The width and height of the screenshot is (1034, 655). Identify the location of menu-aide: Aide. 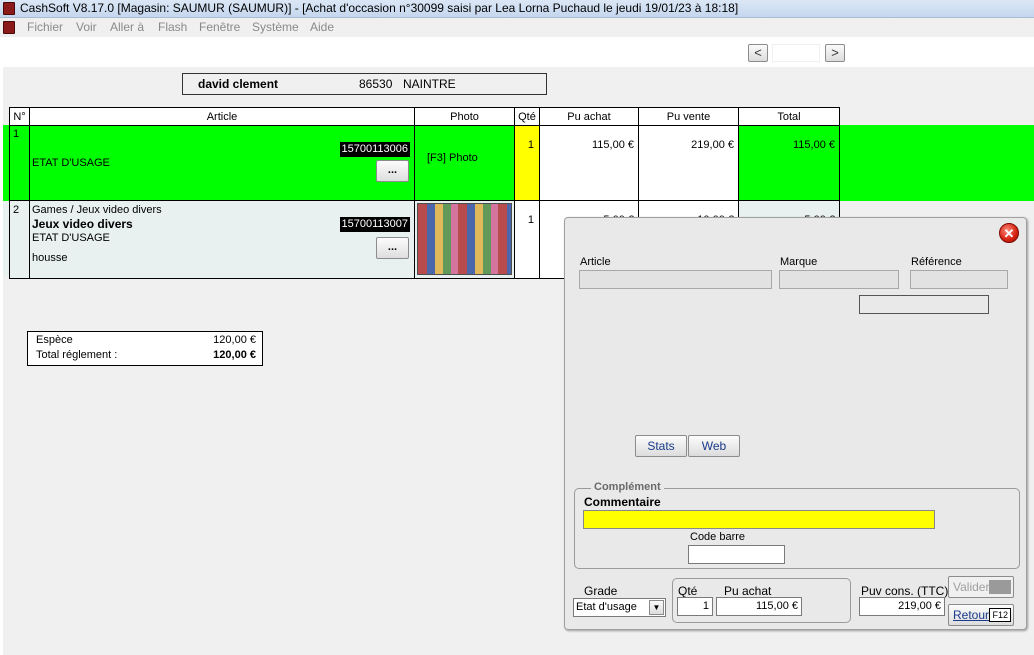
(322, 27).